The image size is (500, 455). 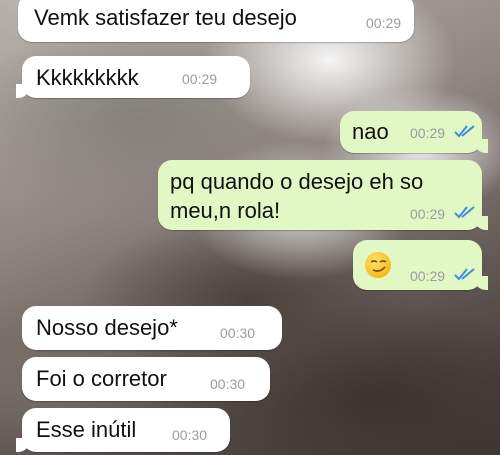 I want to click on message-bubble-outgoing: nao 00:29, so click(x=414, y=132).